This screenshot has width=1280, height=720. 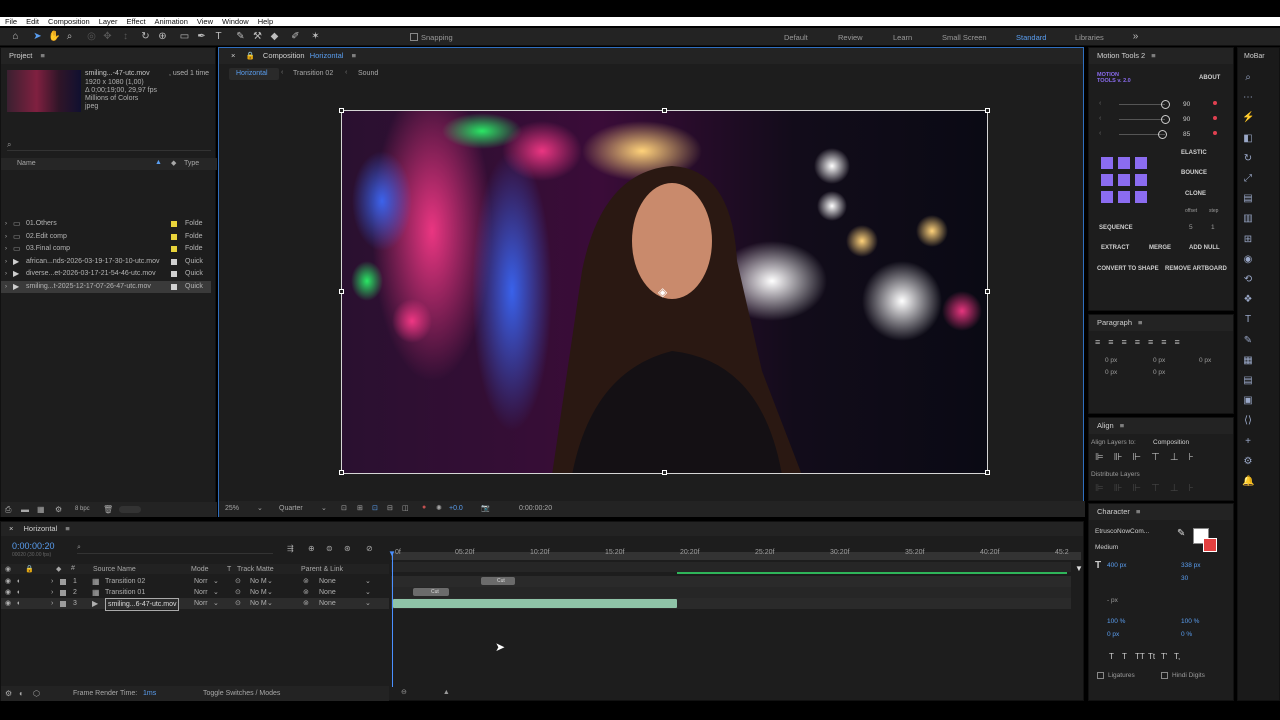 What do you see at coordinates (439, 508) in the screenshot?
I see `exposure-icon: ✺` at bounding box center [439, 508].